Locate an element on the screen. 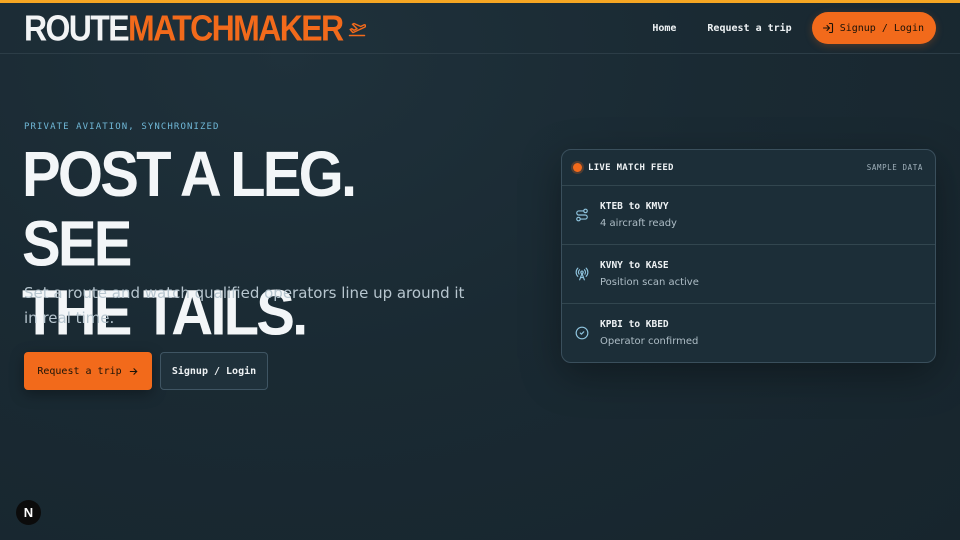 The height and width of the screenshot is (540, 960). feed-item-status: 4 aircraft ready is located at coordinates (638, 223).